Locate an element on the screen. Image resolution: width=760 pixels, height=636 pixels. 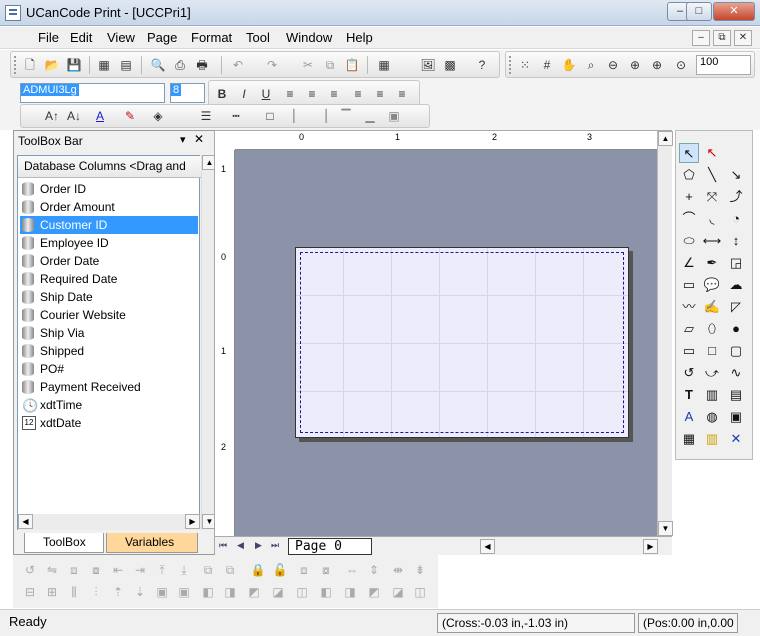
pie-icon: ◔ is located at coordinates (736, 219).